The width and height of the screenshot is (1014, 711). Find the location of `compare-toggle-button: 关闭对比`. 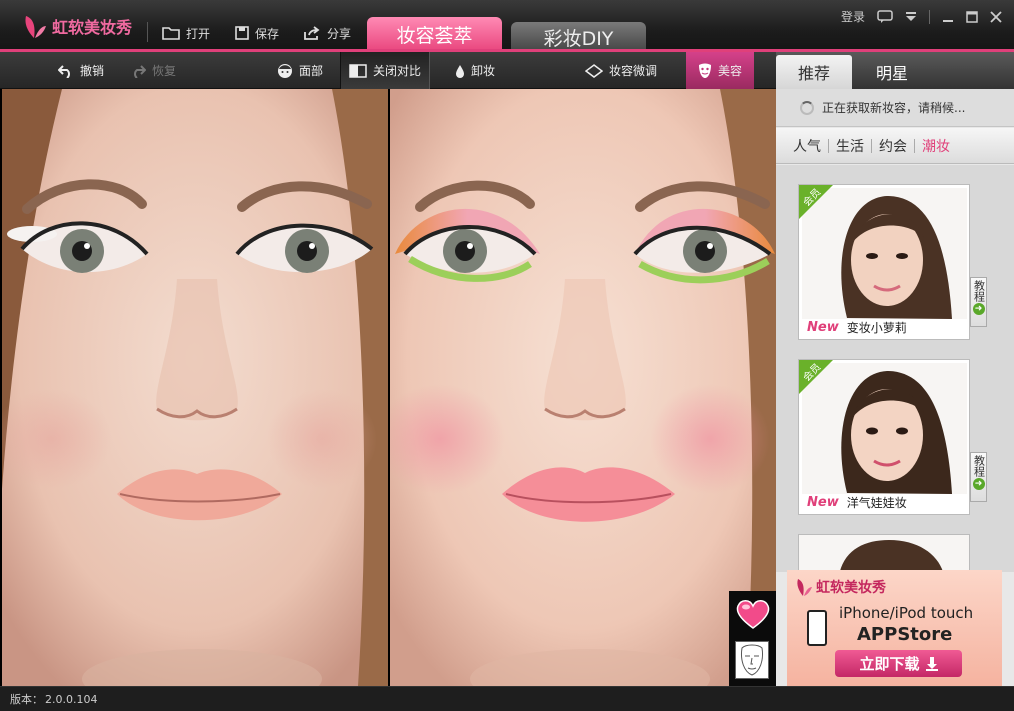

compare-toggle-button: 关闭对比 is located at coordinates (385, 70).